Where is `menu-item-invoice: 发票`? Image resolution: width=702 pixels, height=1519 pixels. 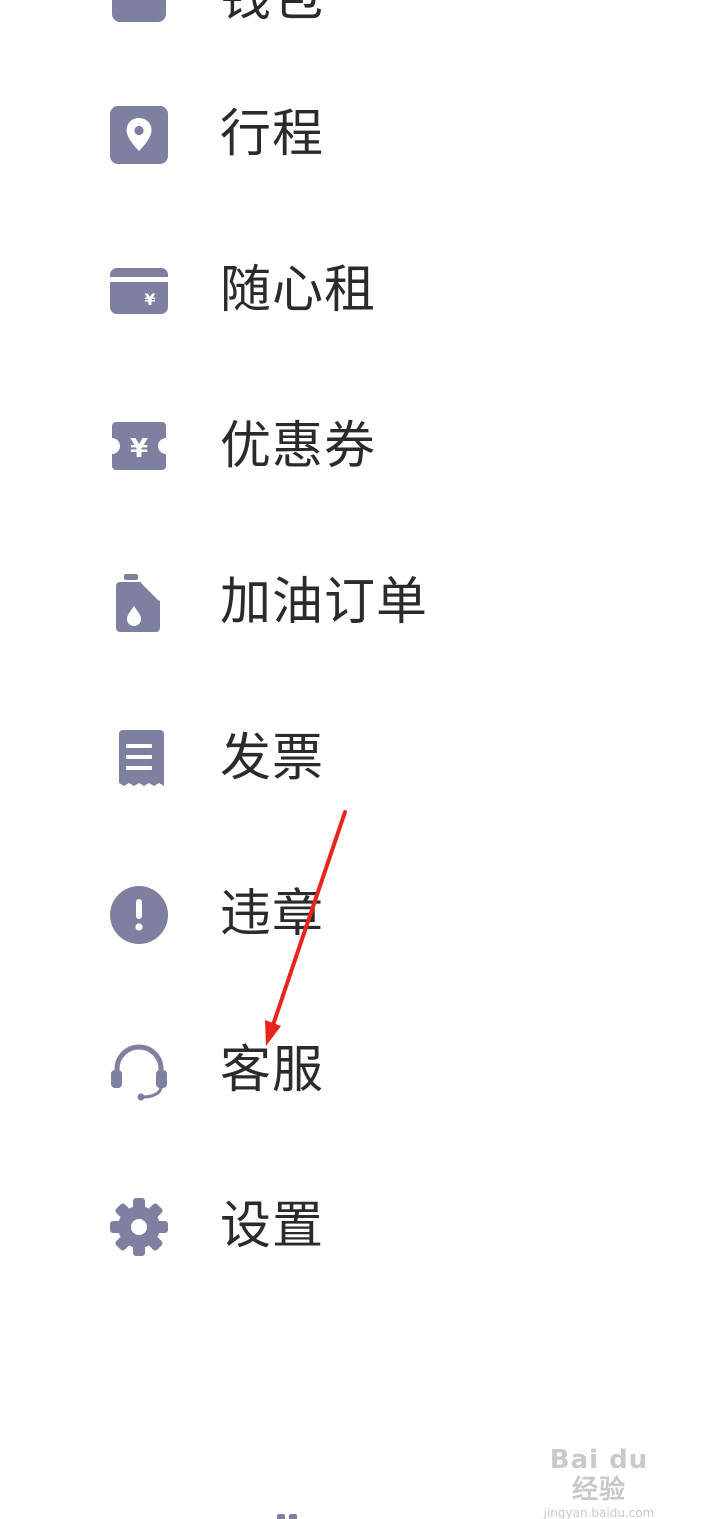 menu-item-invoice: 发票 is located at coordinates (351, 760).